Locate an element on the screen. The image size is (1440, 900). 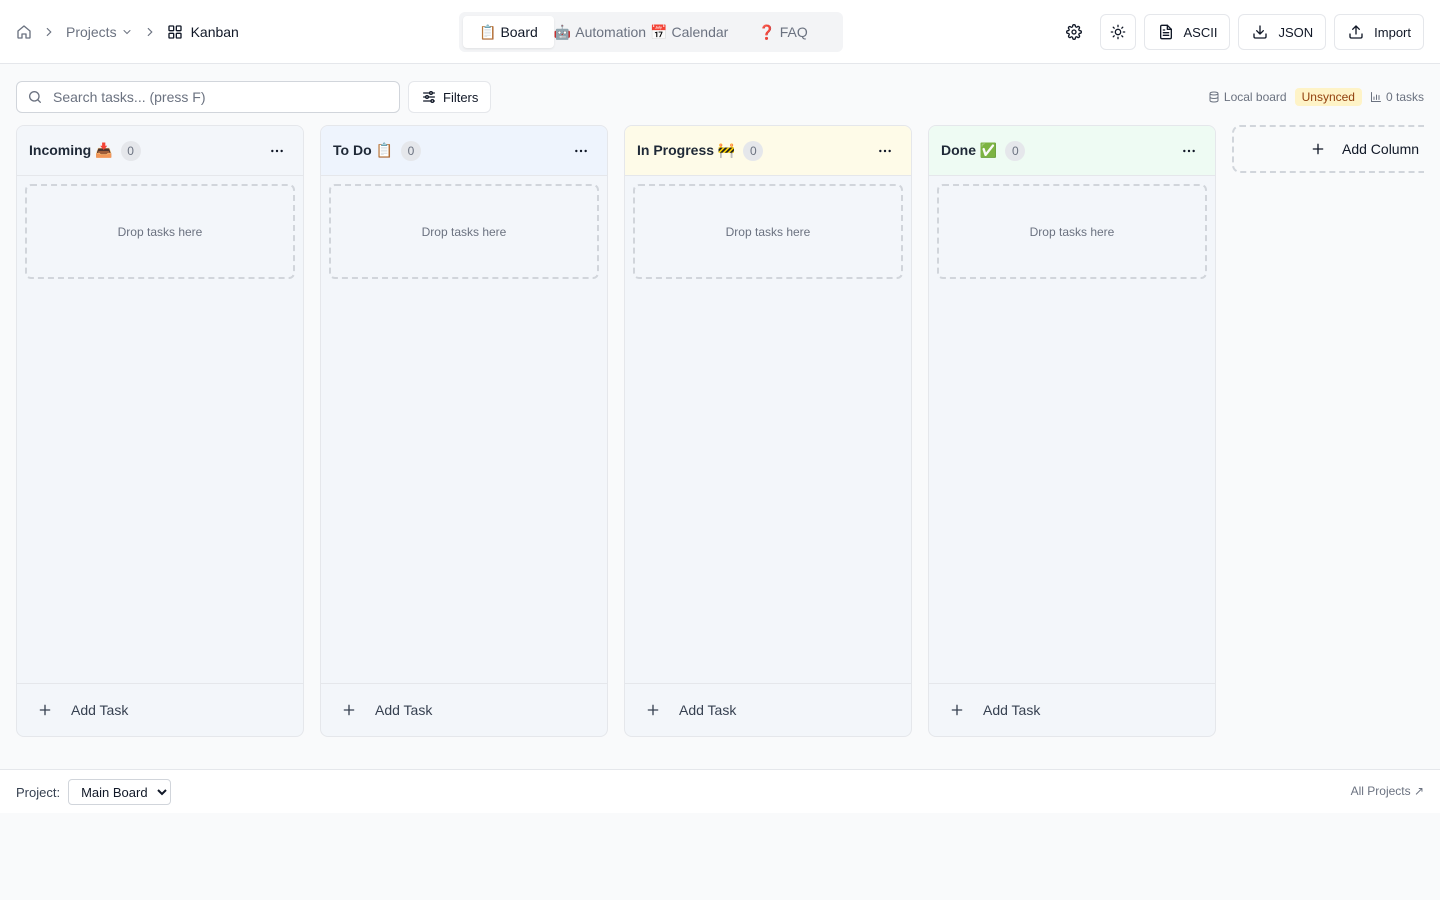
calendar-icon: 📅 is located at coordinates (659, 31).